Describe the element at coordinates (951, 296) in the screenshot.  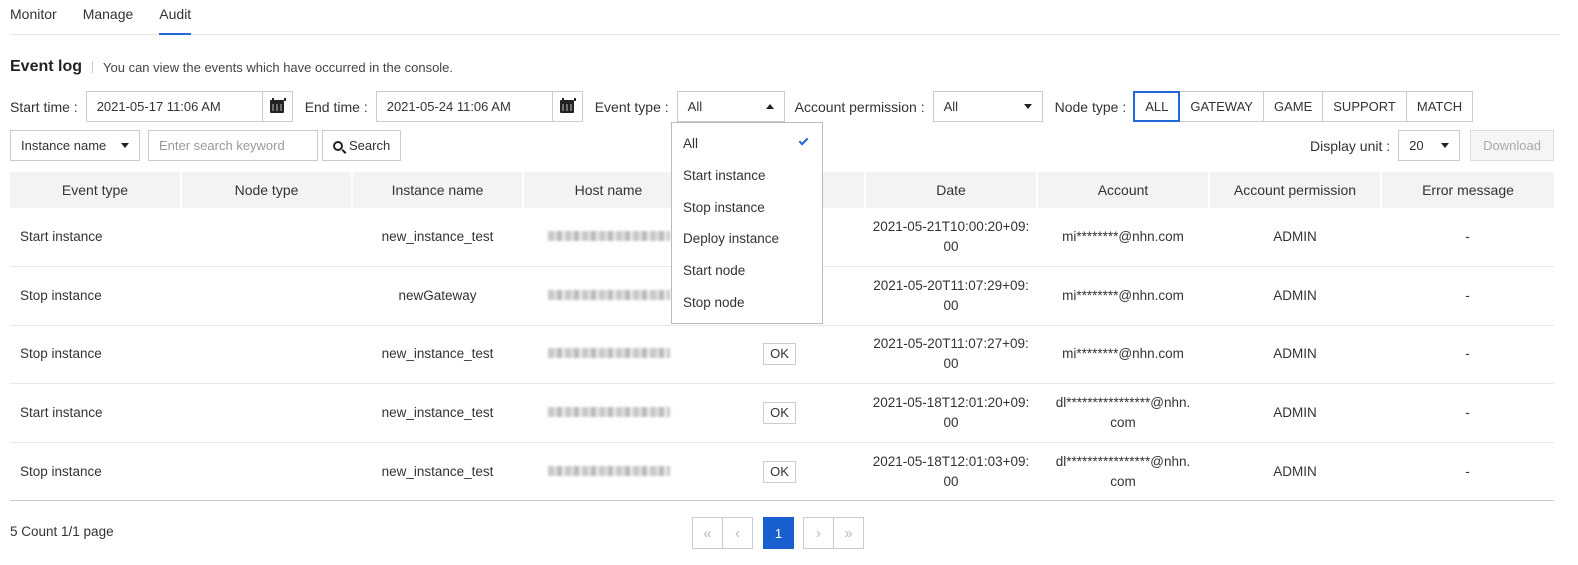
I see `cell-date: 2021-05-20T11:07:29+09: 00` at that location.